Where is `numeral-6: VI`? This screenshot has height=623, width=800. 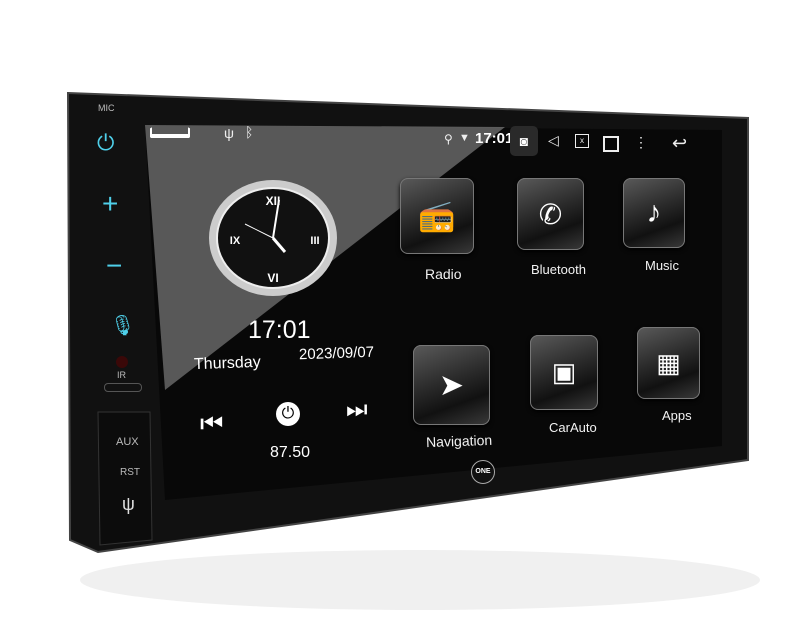 numeral-6: VI is located at coordinates (272, 278).